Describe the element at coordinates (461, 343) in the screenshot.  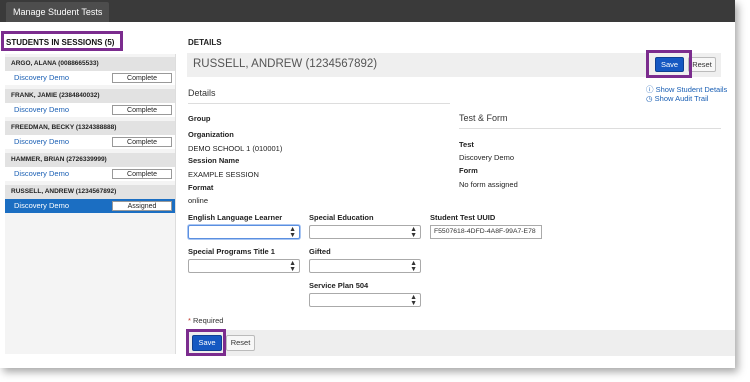
I see `footer-bar` at that location.